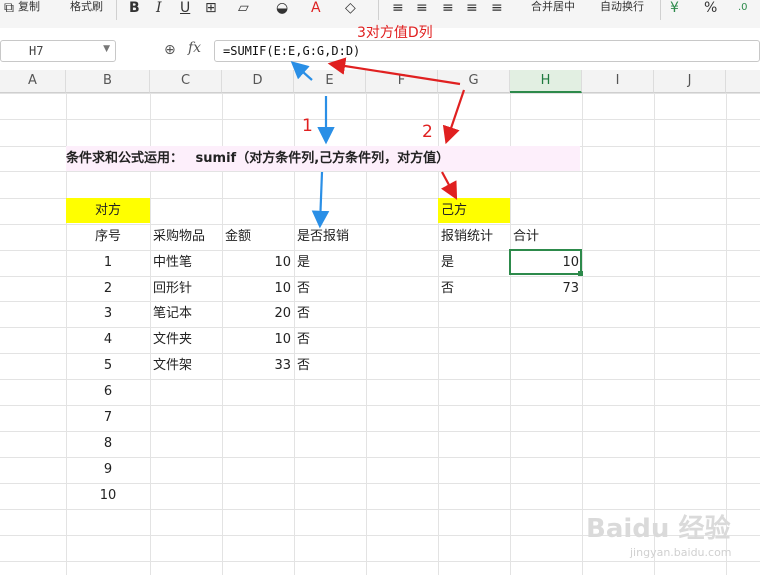 This screenshot has height=575, width=760. Describe the element at coordinates (258, 313) in the screenshot. I see `row-amount: 20` at that location.